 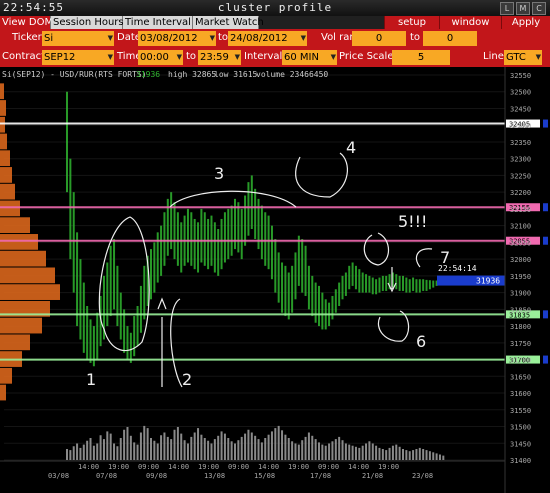 I want to click on time-tick-top-9: 14:00, so click(x=358, y=467).